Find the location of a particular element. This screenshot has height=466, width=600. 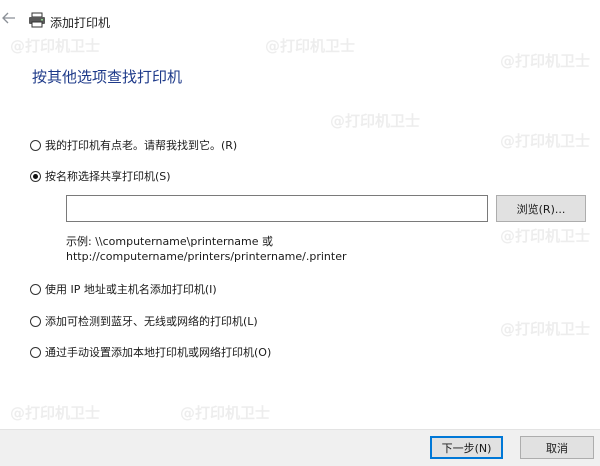

option-label: 通过手动设置添加本地打印机或网络打印机(O) is located at coordinates (158, 352).